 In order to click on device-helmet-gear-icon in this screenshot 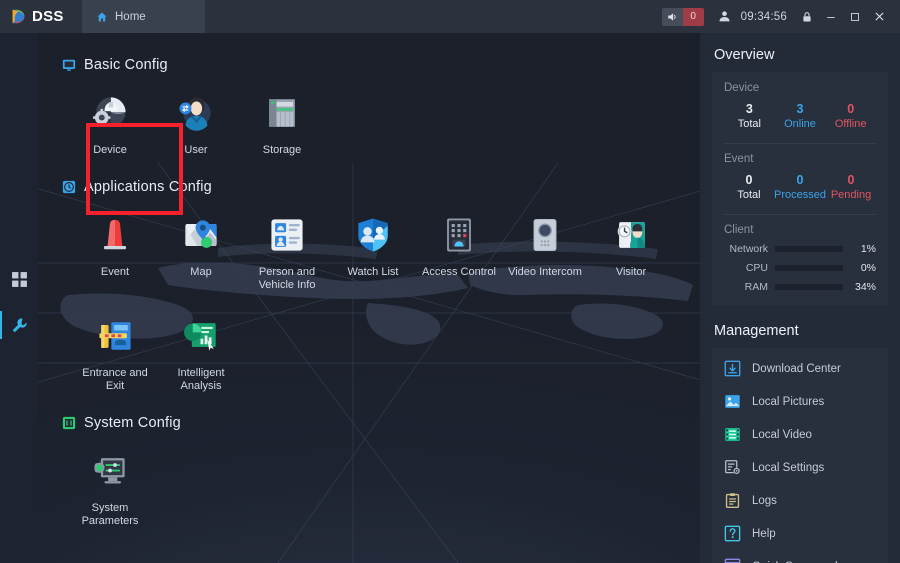, I will do `click(109, 112)`.